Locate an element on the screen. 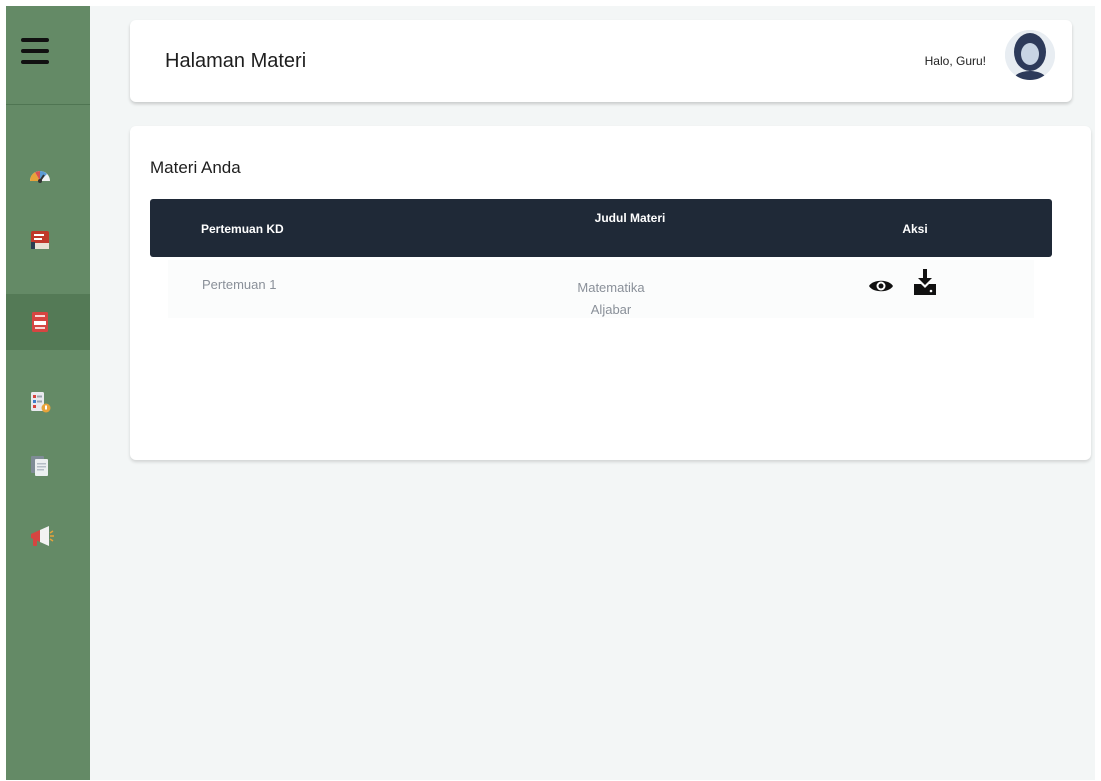  column-header-judul: Judul Materi is located at coordinates (630, 218).